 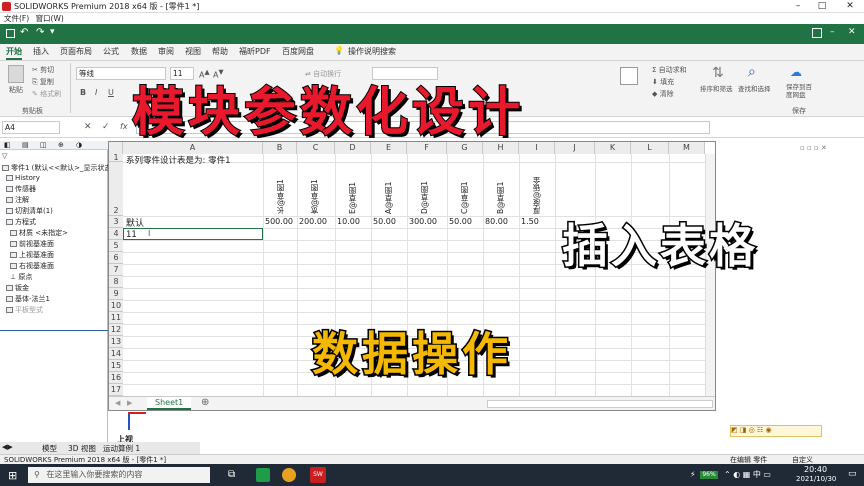 What do you see at coordinates (88, 127) in the screenshot?
I see `cancel-icon: ✕` at bounding box center [88, 127].